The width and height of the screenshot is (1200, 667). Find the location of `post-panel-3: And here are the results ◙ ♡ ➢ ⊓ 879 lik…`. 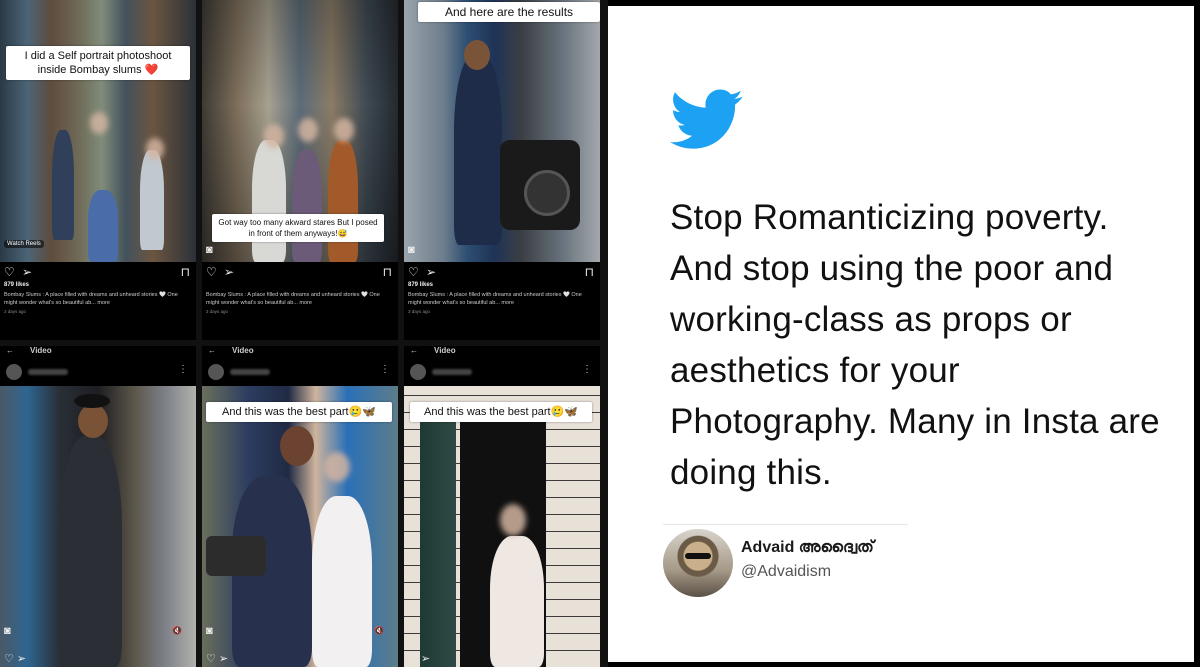

post-panel-3: And here are the results ◙ ♡ ➢ ⊓ 879 lik… is located at coordinates (502, 170).